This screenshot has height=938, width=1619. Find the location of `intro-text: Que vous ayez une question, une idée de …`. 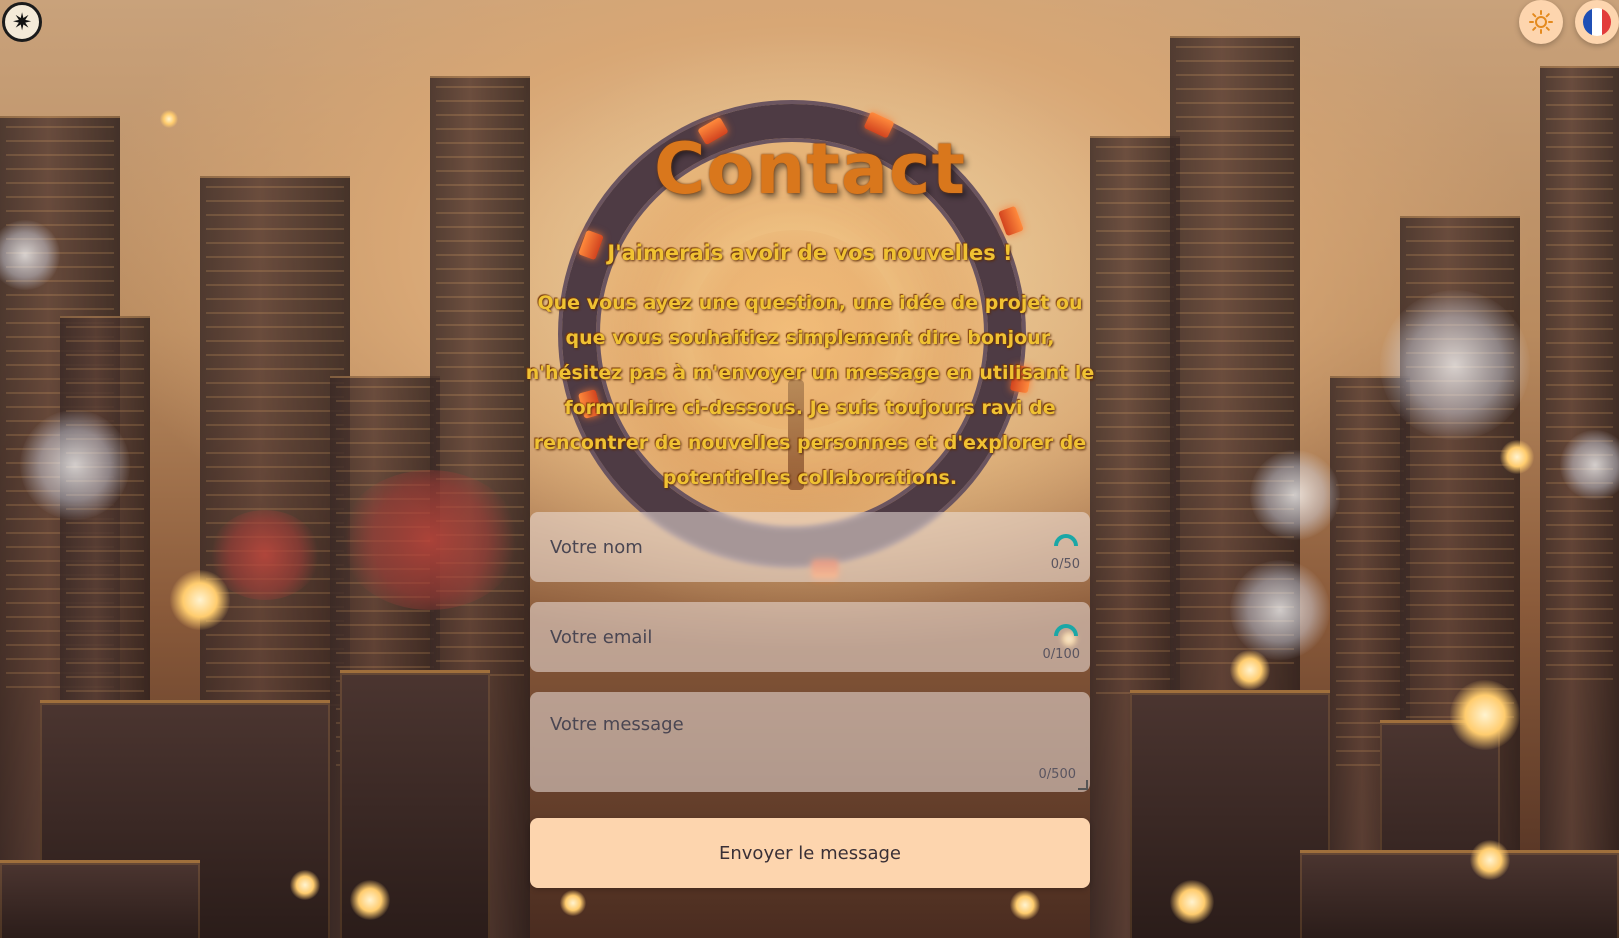

intro-text: Que vous ayez une question, une idée de … is located at coordinates (810, 391).